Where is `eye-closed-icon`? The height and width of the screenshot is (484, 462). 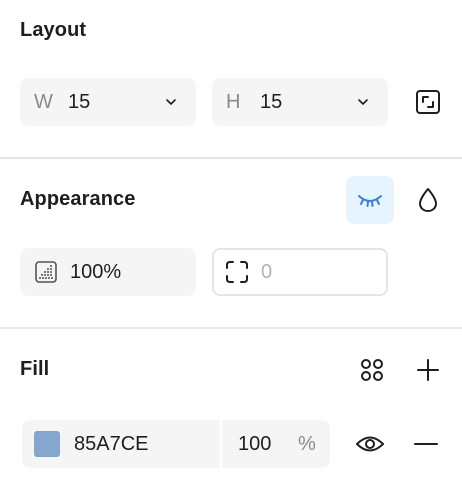 eye-closed-icon is located at coordinates (370, 201).